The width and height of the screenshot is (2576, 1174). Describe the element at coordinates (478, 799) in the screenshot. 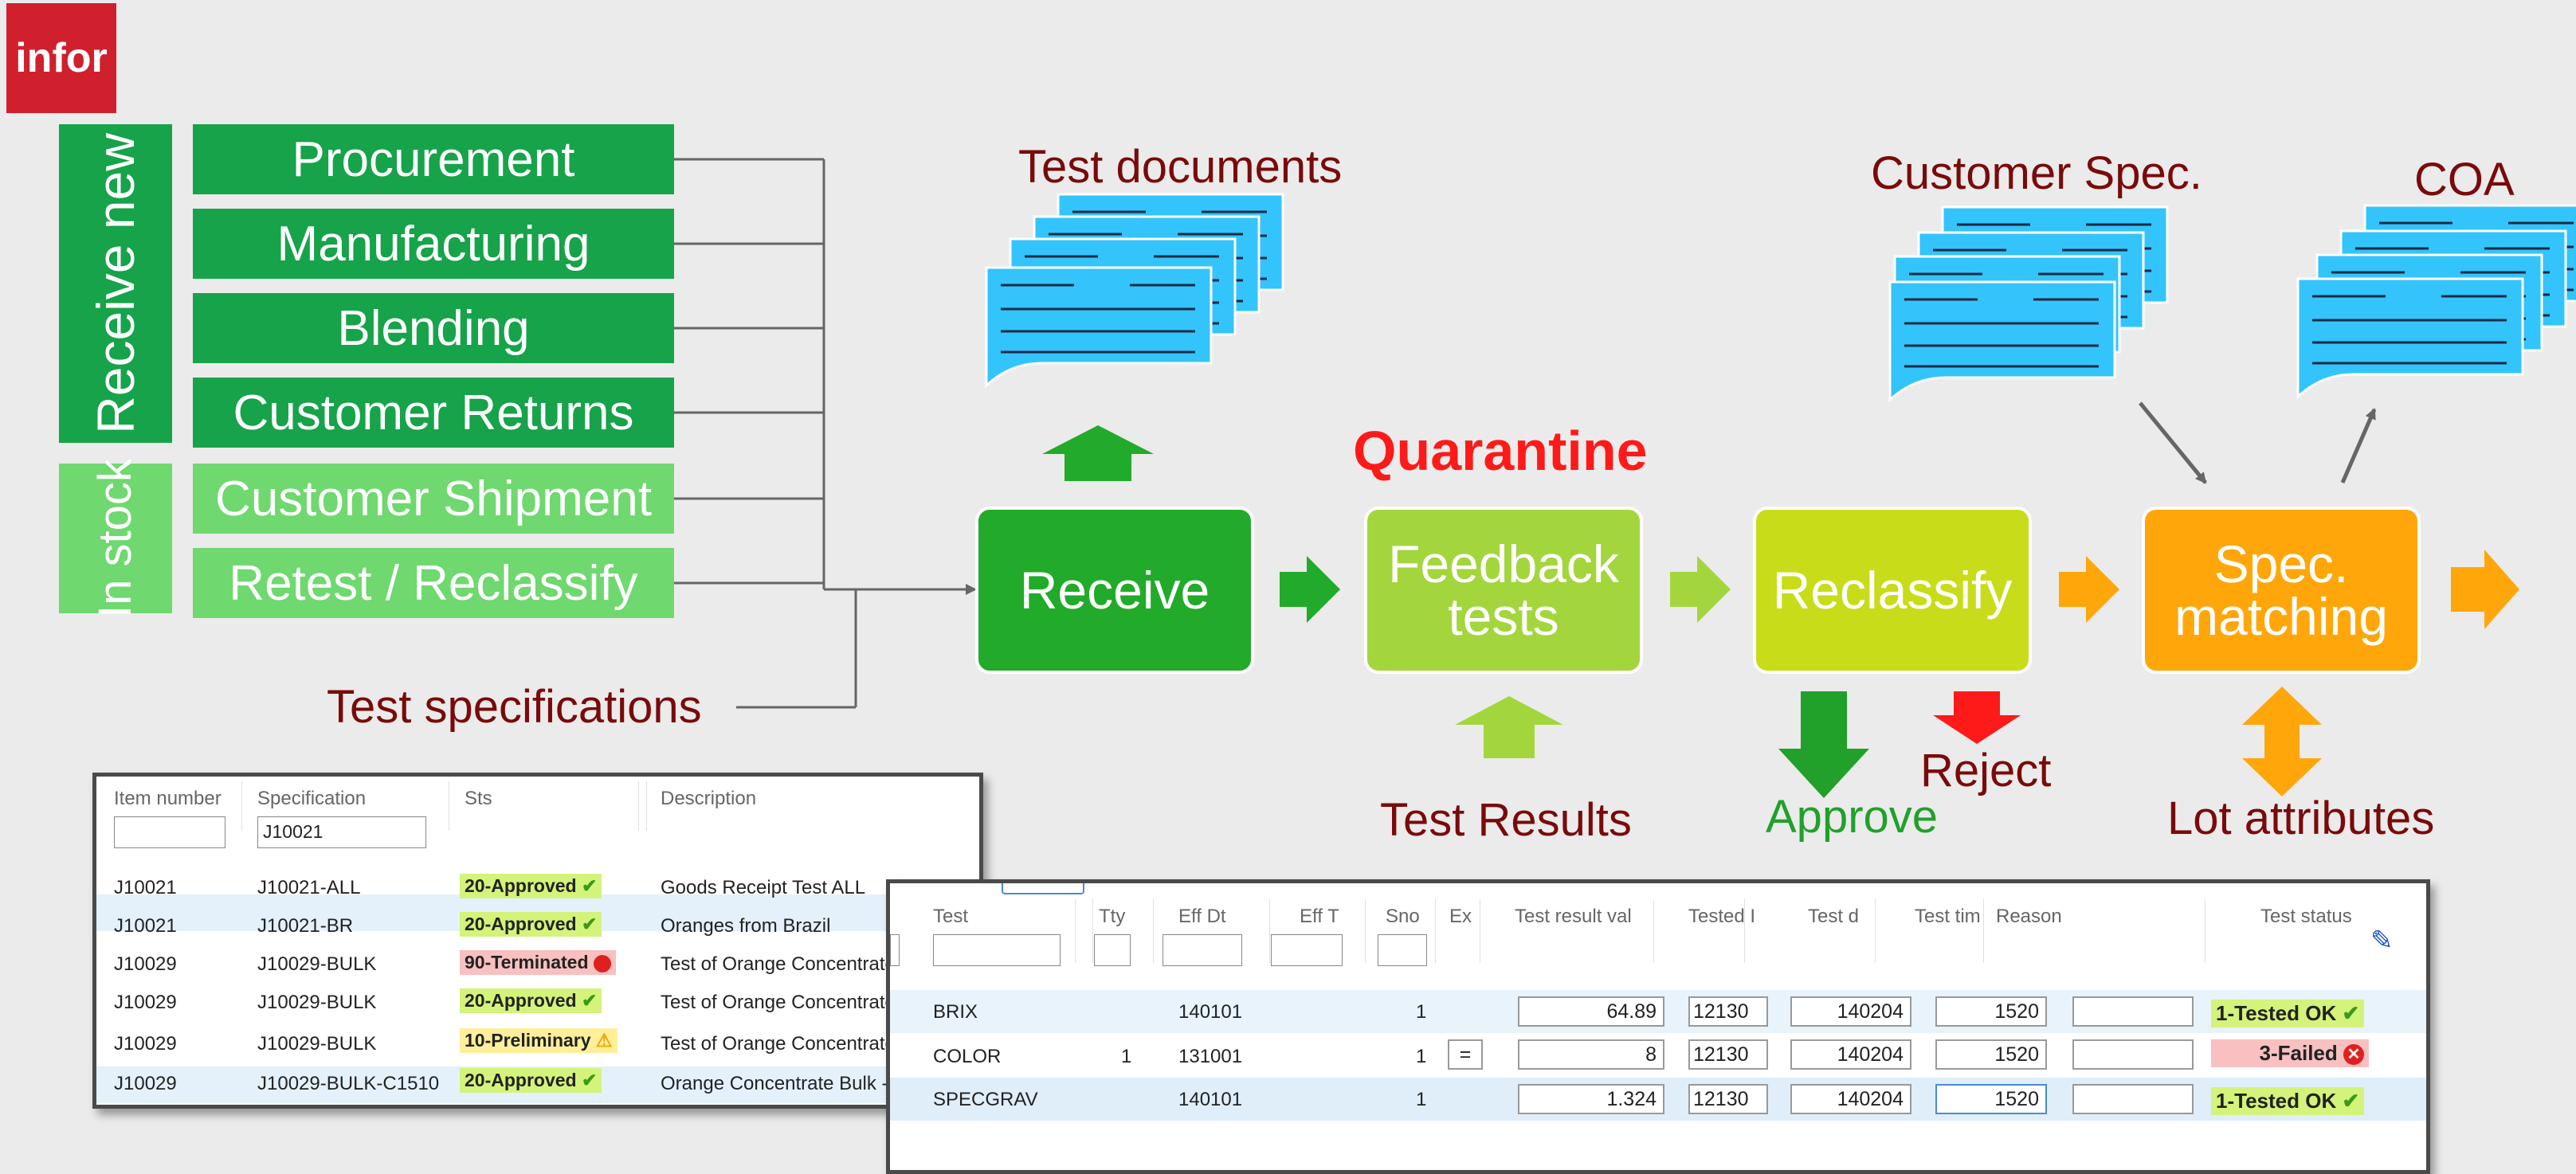

I see `header-sts: Sts` at that location.